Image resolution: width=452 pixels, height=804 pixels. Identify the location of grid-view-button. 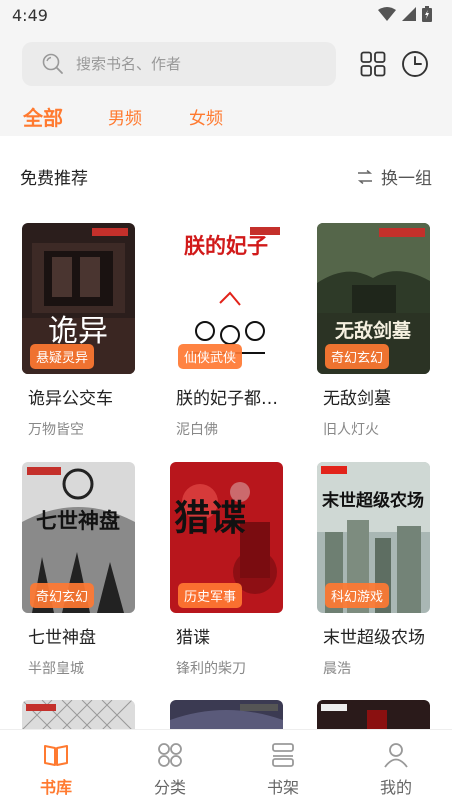
(373, 64).